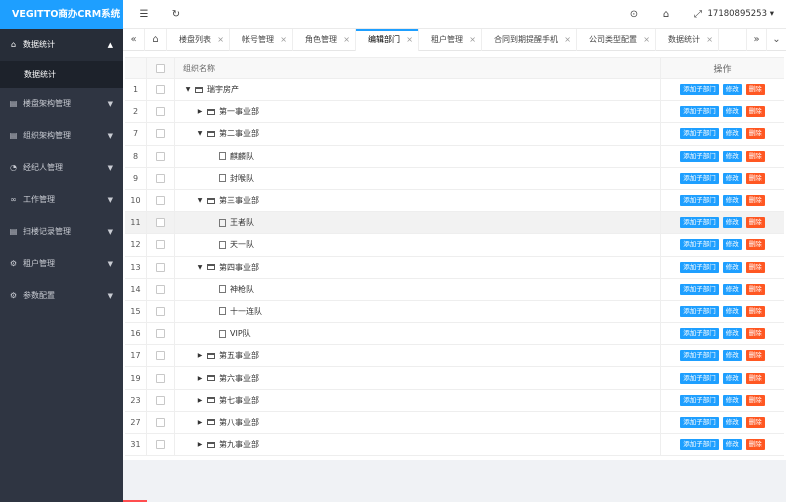 This screenshot has height=502, width=786. What do you see at coordinates (454, 445) in the screenshot?
I see `table-row: 31 ▶ 第九事业部 添加子部门 修改 删除` at bounding box center [454, 445].